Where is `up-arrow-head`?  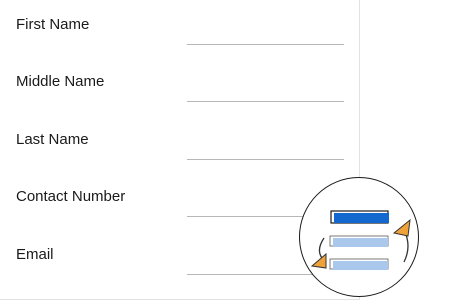 up-arrow-head is located at coordinates (401, 227).